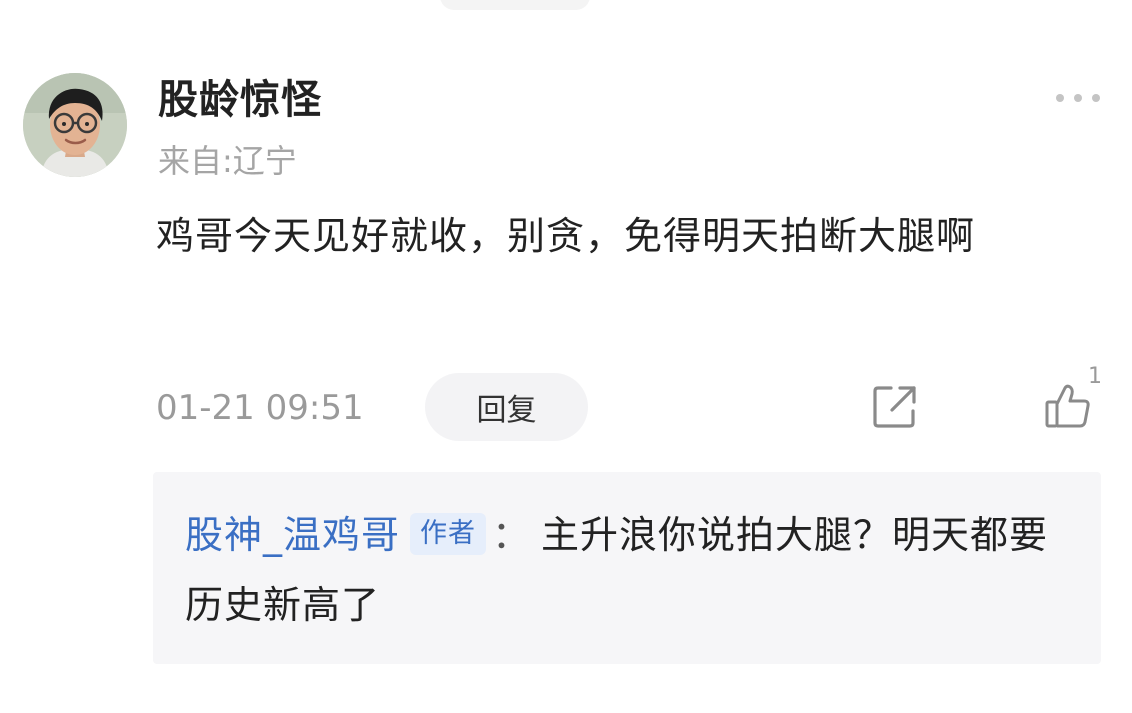  Describe the element at coordinates (227, 161) in the screenshot. I see `comment-location: 来自:辽宁` at that location.